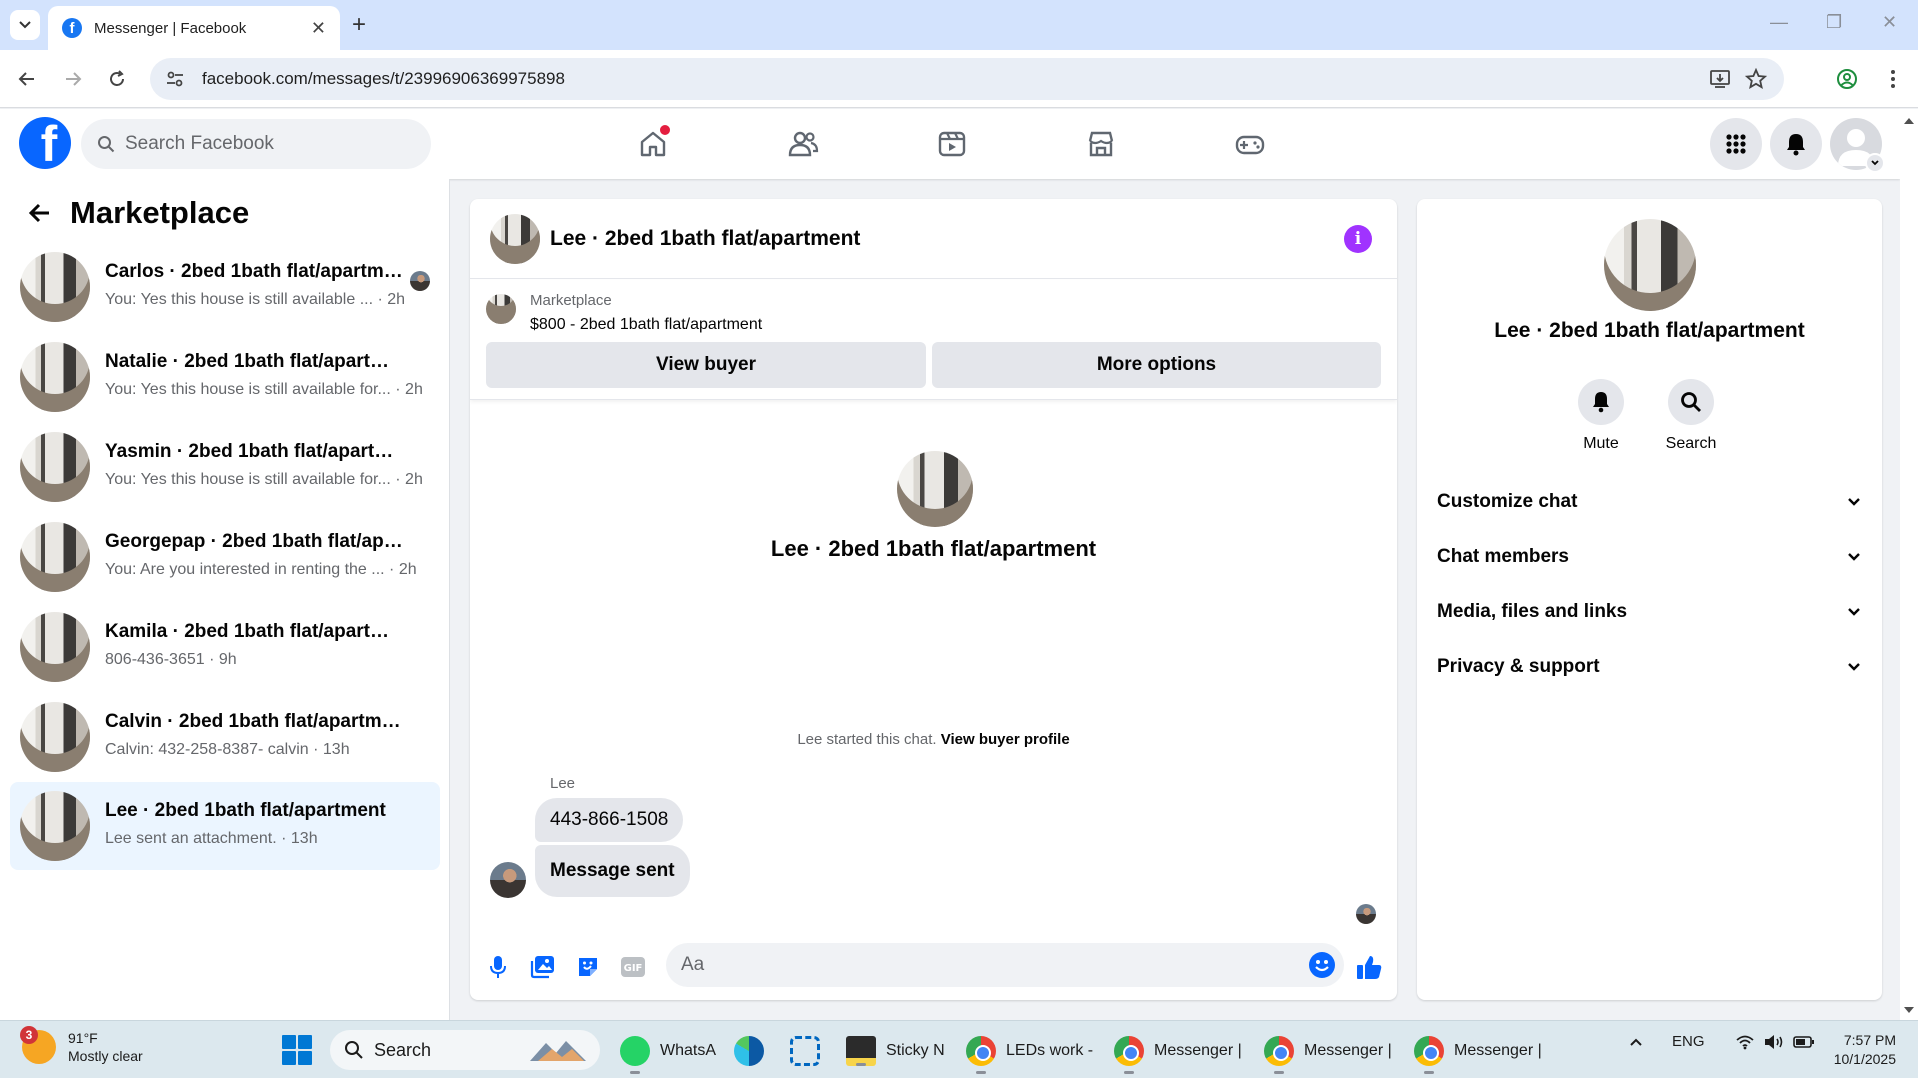 The width and height of the screenshot is (1918, 1078). Describe the element at coordinates (1909, 121) in the screenshot. I see `scroll-up-icon` at that location.